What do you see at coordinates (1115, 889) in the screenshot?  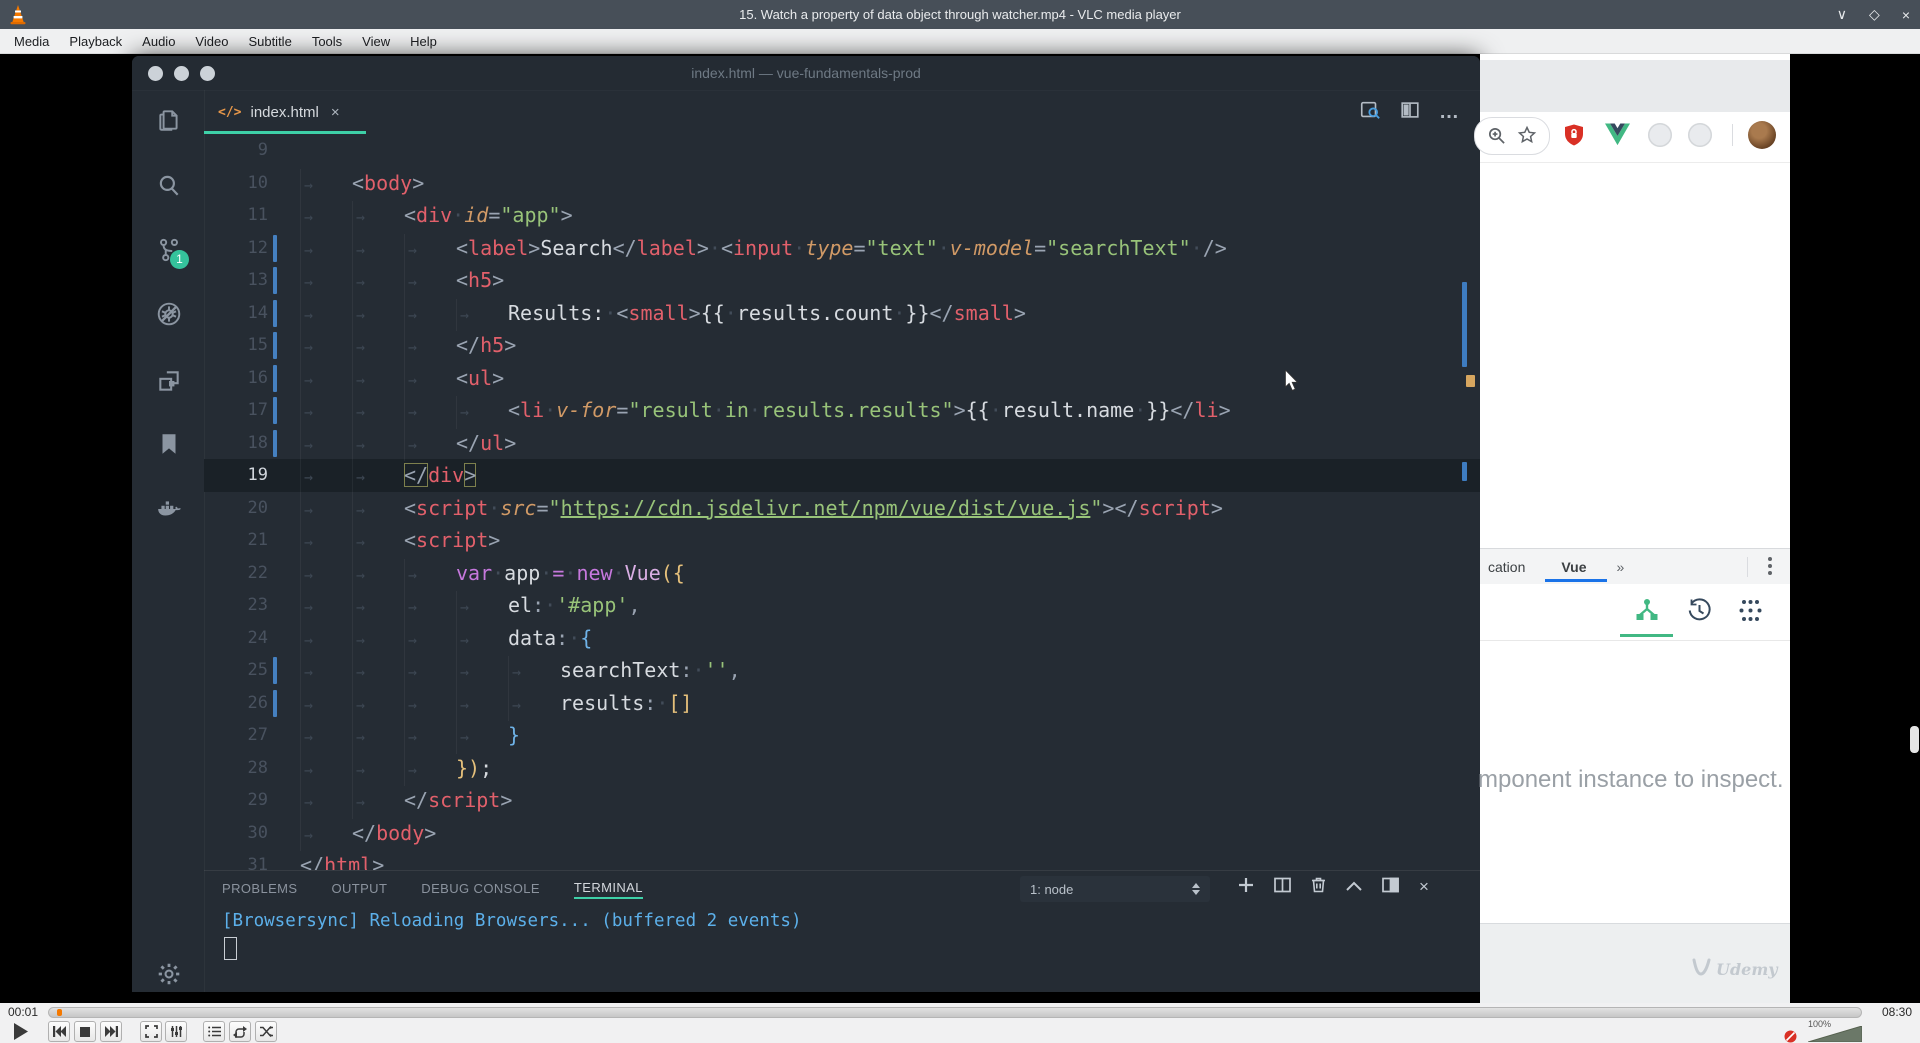 I see `terminal-select: 1: node` at bounding box center [1115, 889].